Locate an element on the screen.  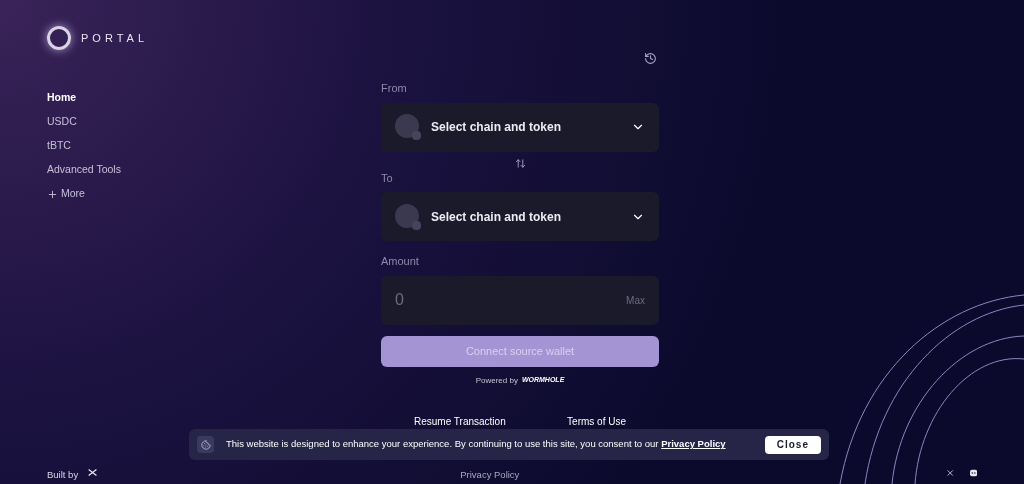
logo-ring-icon is located at coordinates (59, 38).